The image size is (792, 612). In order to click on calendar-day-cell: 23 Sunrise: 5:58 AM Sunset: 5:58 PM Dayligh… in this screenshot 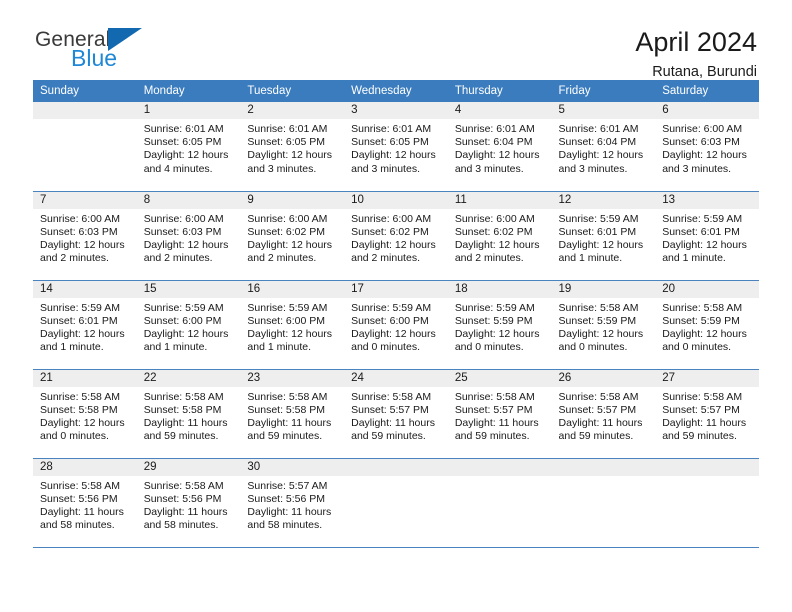, I will do `click(292, 414)`.